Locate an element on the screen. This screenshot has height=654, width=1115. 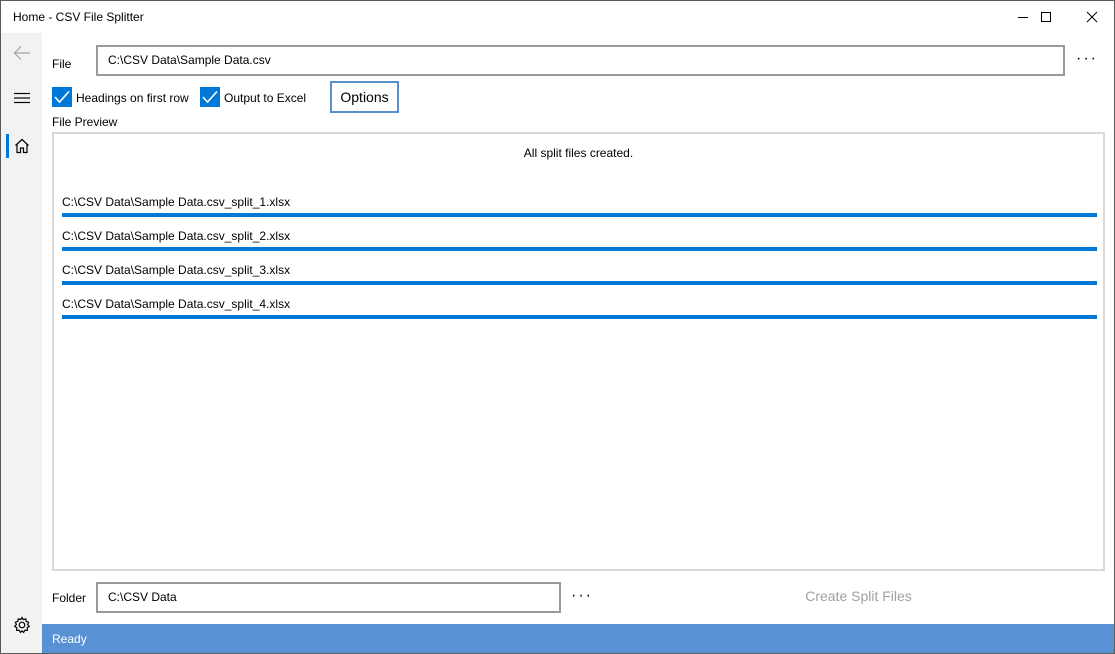
home-icon is located at coordinates (21, 146).